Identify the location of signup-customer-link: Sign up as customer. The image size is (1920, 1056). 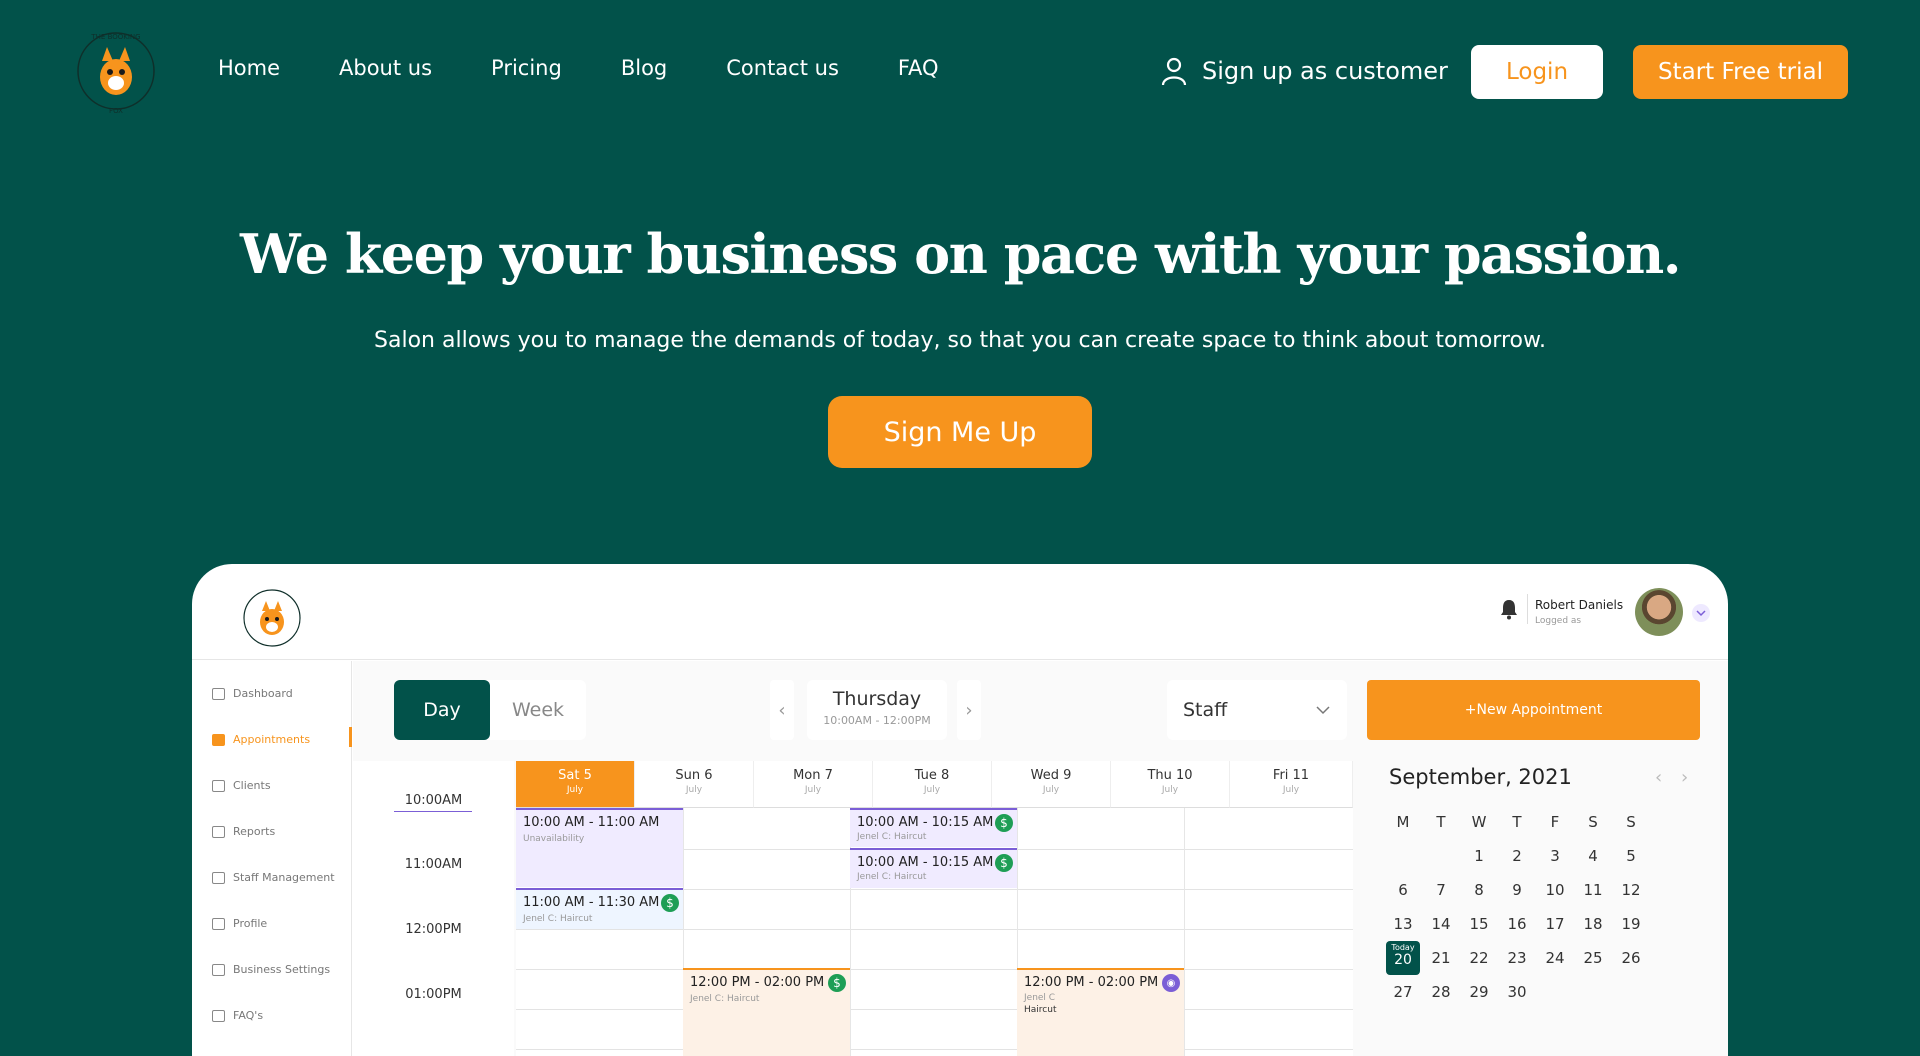
(1304, 71).